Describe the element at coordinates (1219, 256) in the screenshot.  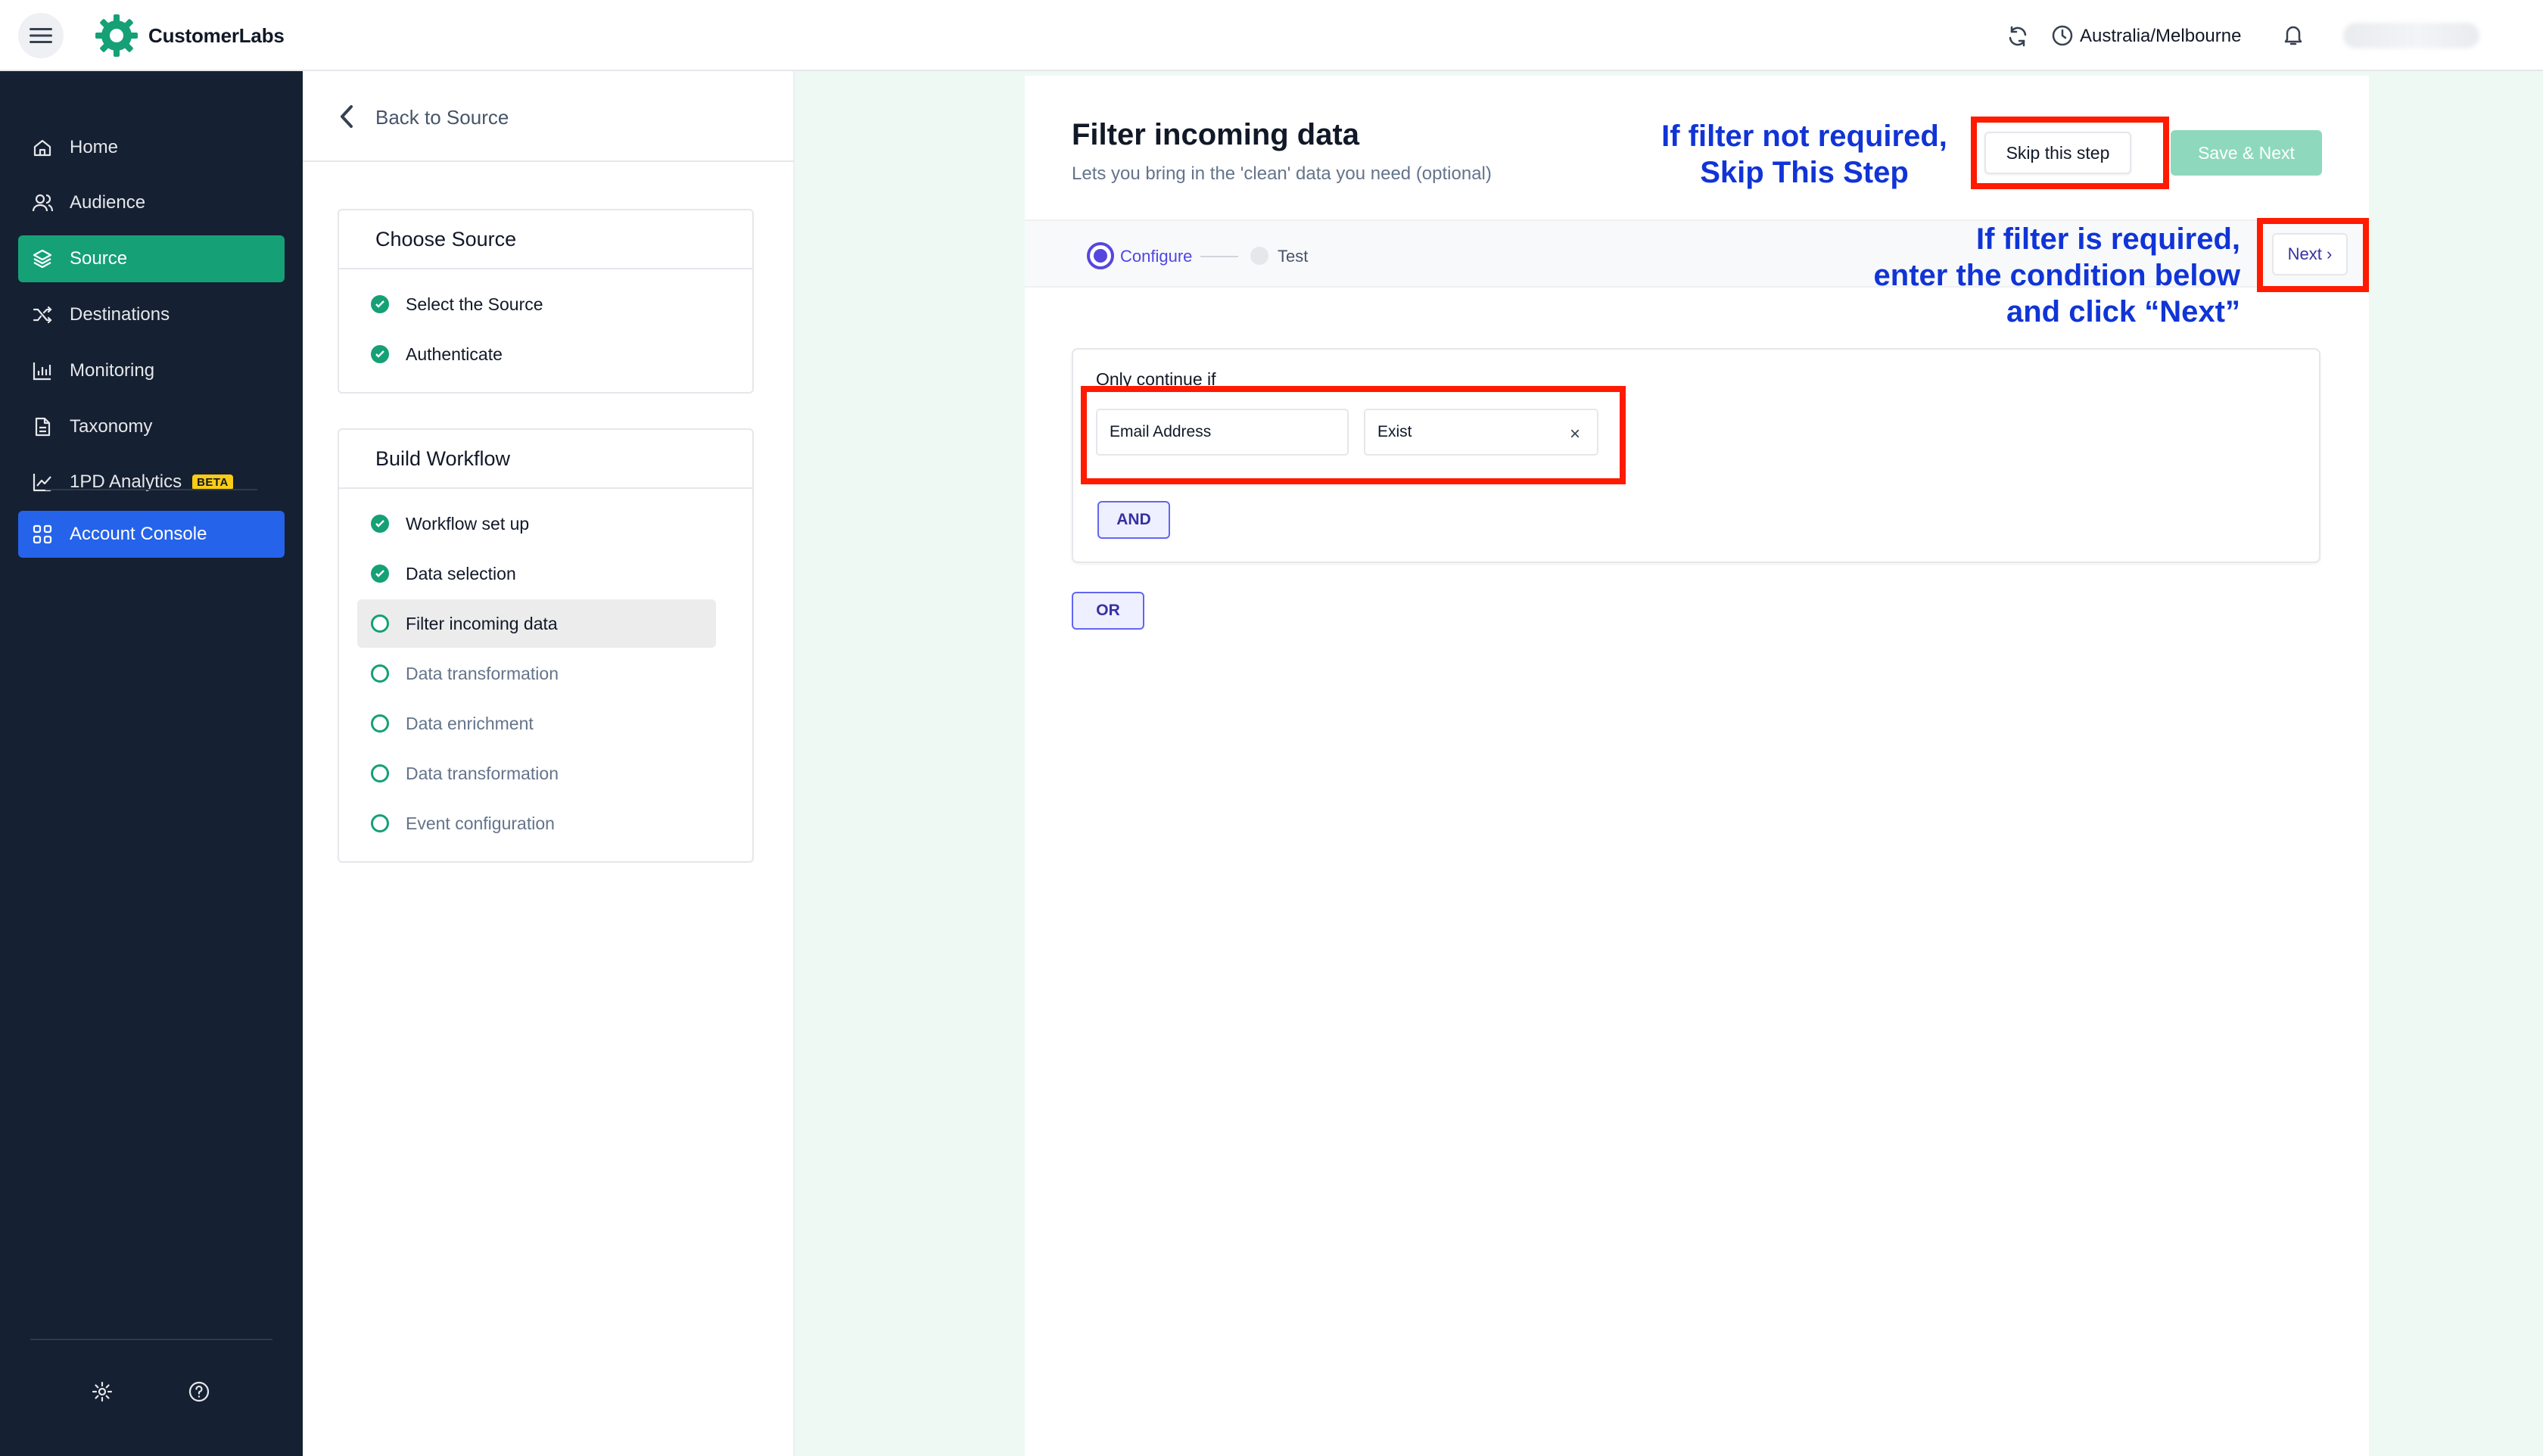
I see `stepper-connector` at that location.